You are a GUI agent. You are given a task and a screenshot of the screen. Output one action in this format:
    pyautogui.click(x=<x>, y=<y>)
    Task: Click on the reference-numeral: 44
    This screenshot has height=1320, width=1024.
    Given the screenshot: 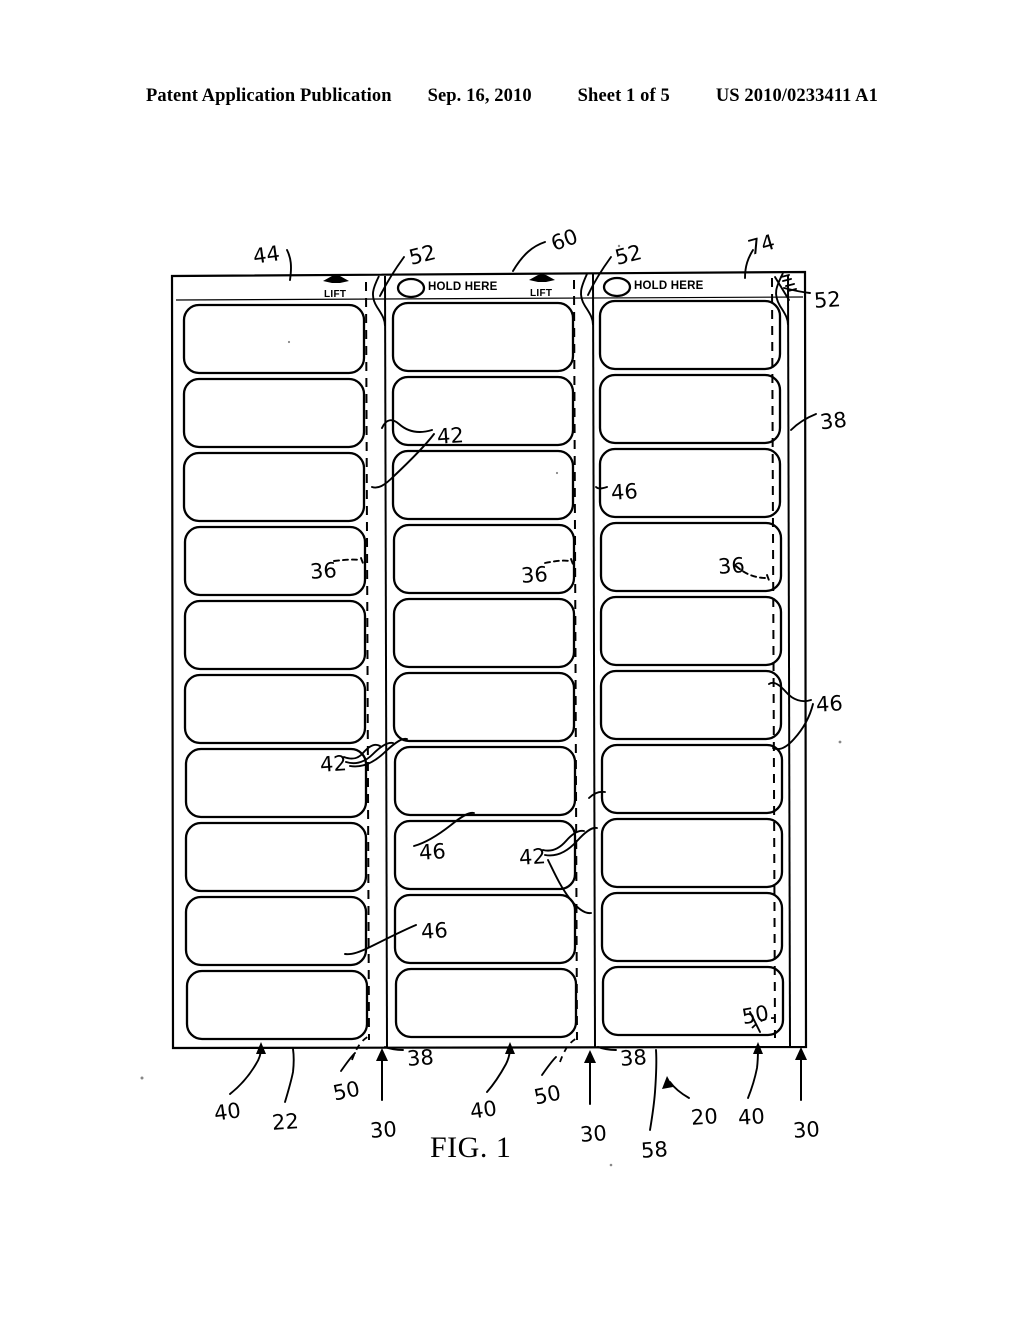 What is the action you would take?
    pyautogui.click(x=266, y=255)
    